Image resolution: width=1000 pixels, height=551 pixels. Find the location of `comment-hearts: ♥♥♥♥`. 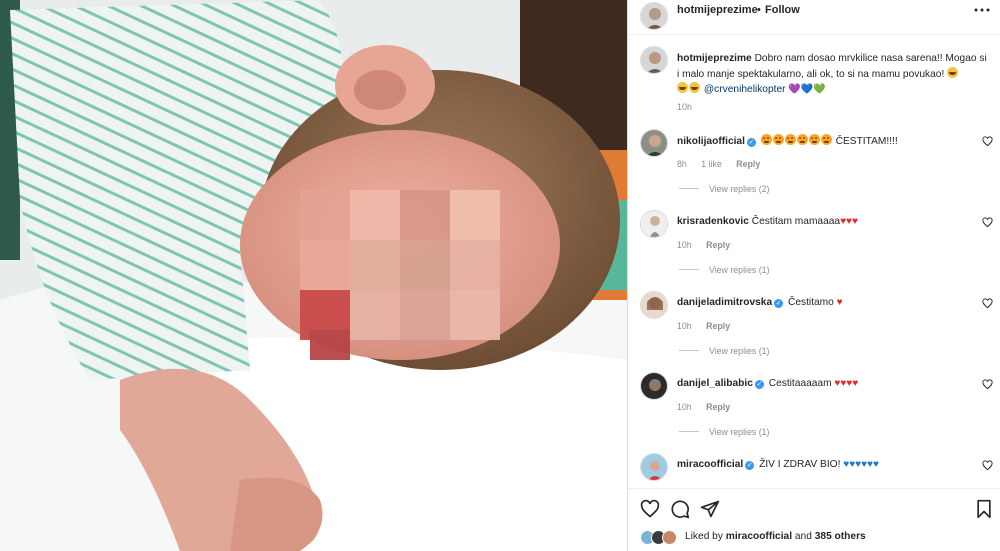

comment-hearts: ♥♥♥♥ is located at coordinates (846, 383).